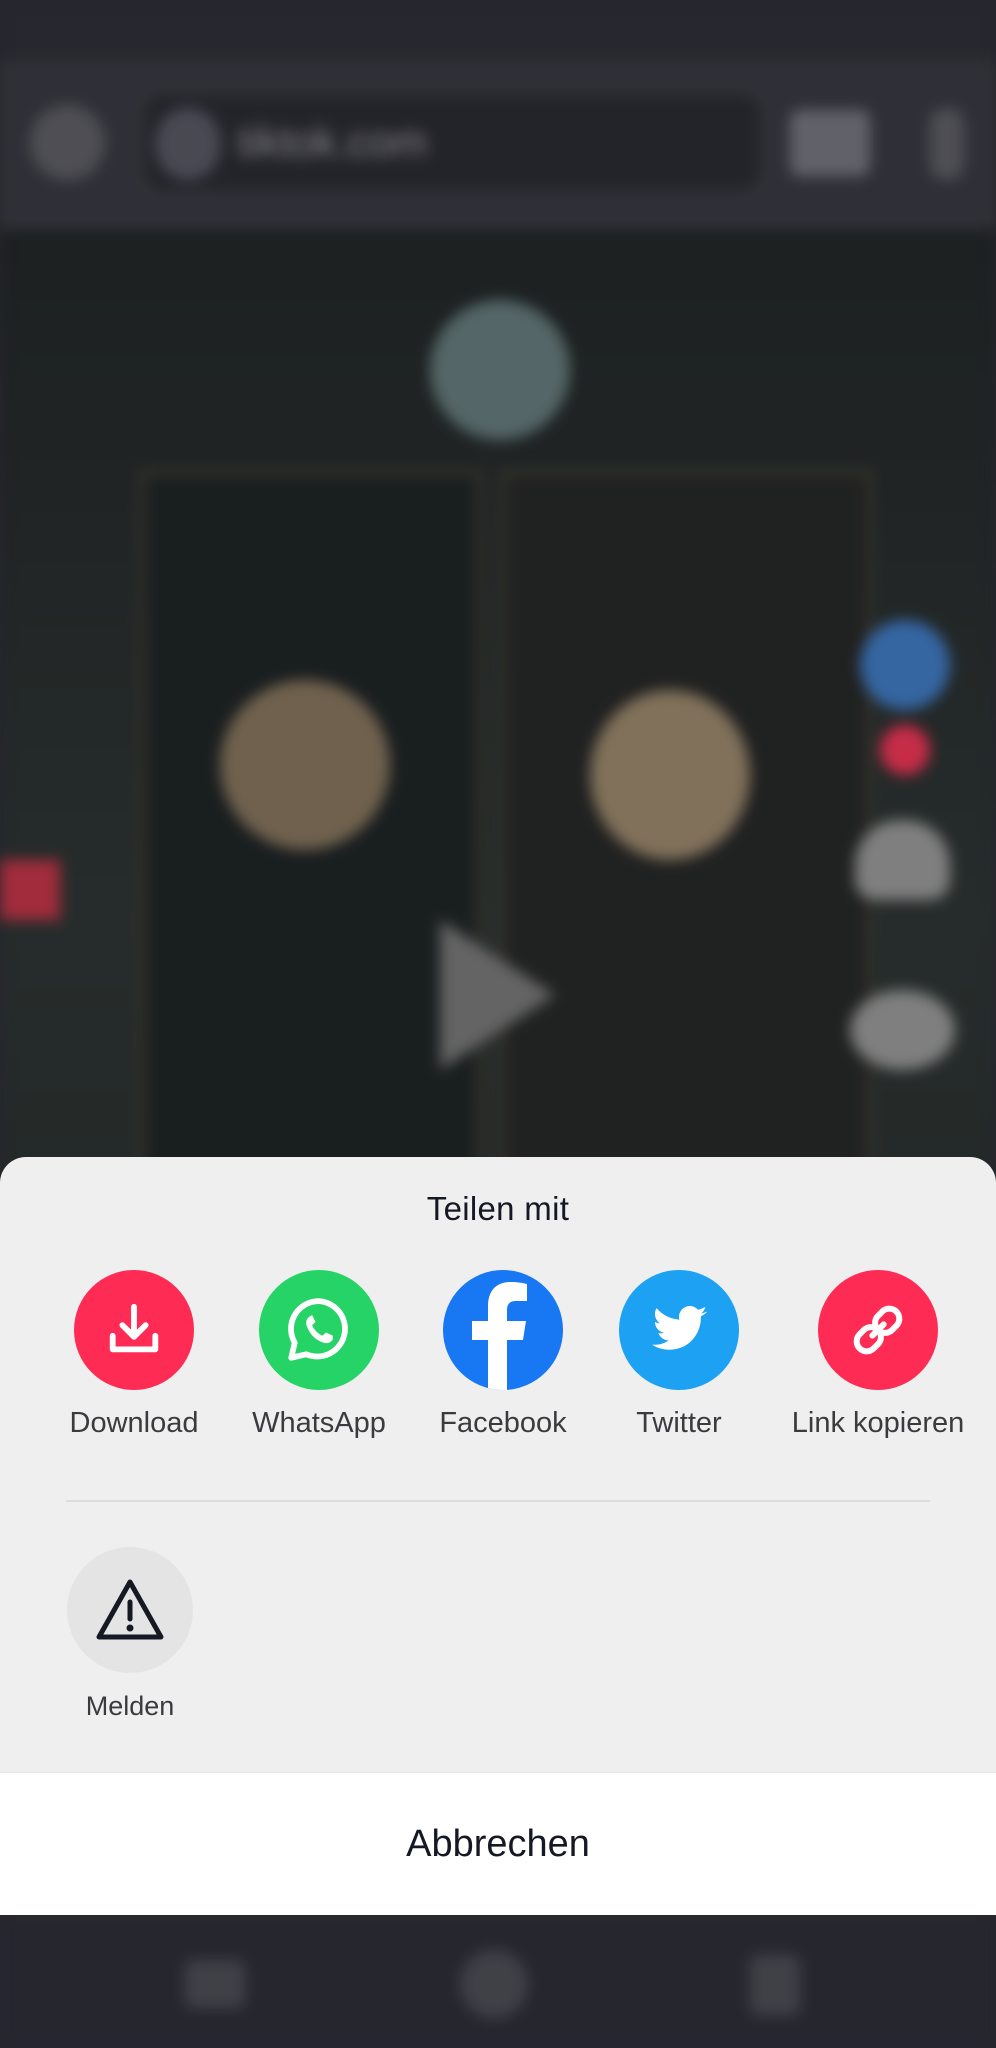 The image size is (996, 2048). I want to click on share-facebook-button: Facebook, so click(503, 1355).